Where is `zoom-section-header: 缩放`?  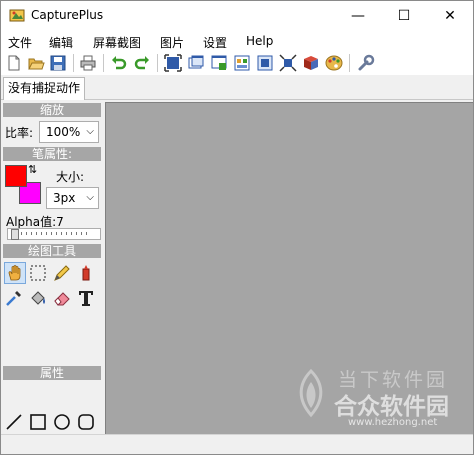
zoom-section-header: 缩放 is located at coordinates (52, 110).